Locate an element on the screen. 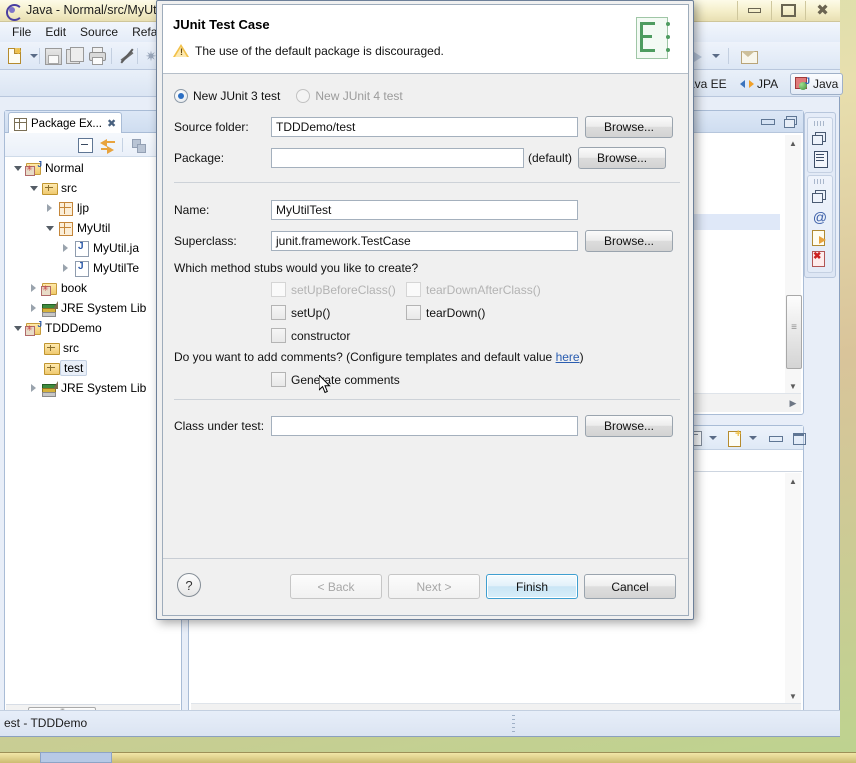  console-vscrollbar: ▲ ▼ is located at coordinates (793, 588).